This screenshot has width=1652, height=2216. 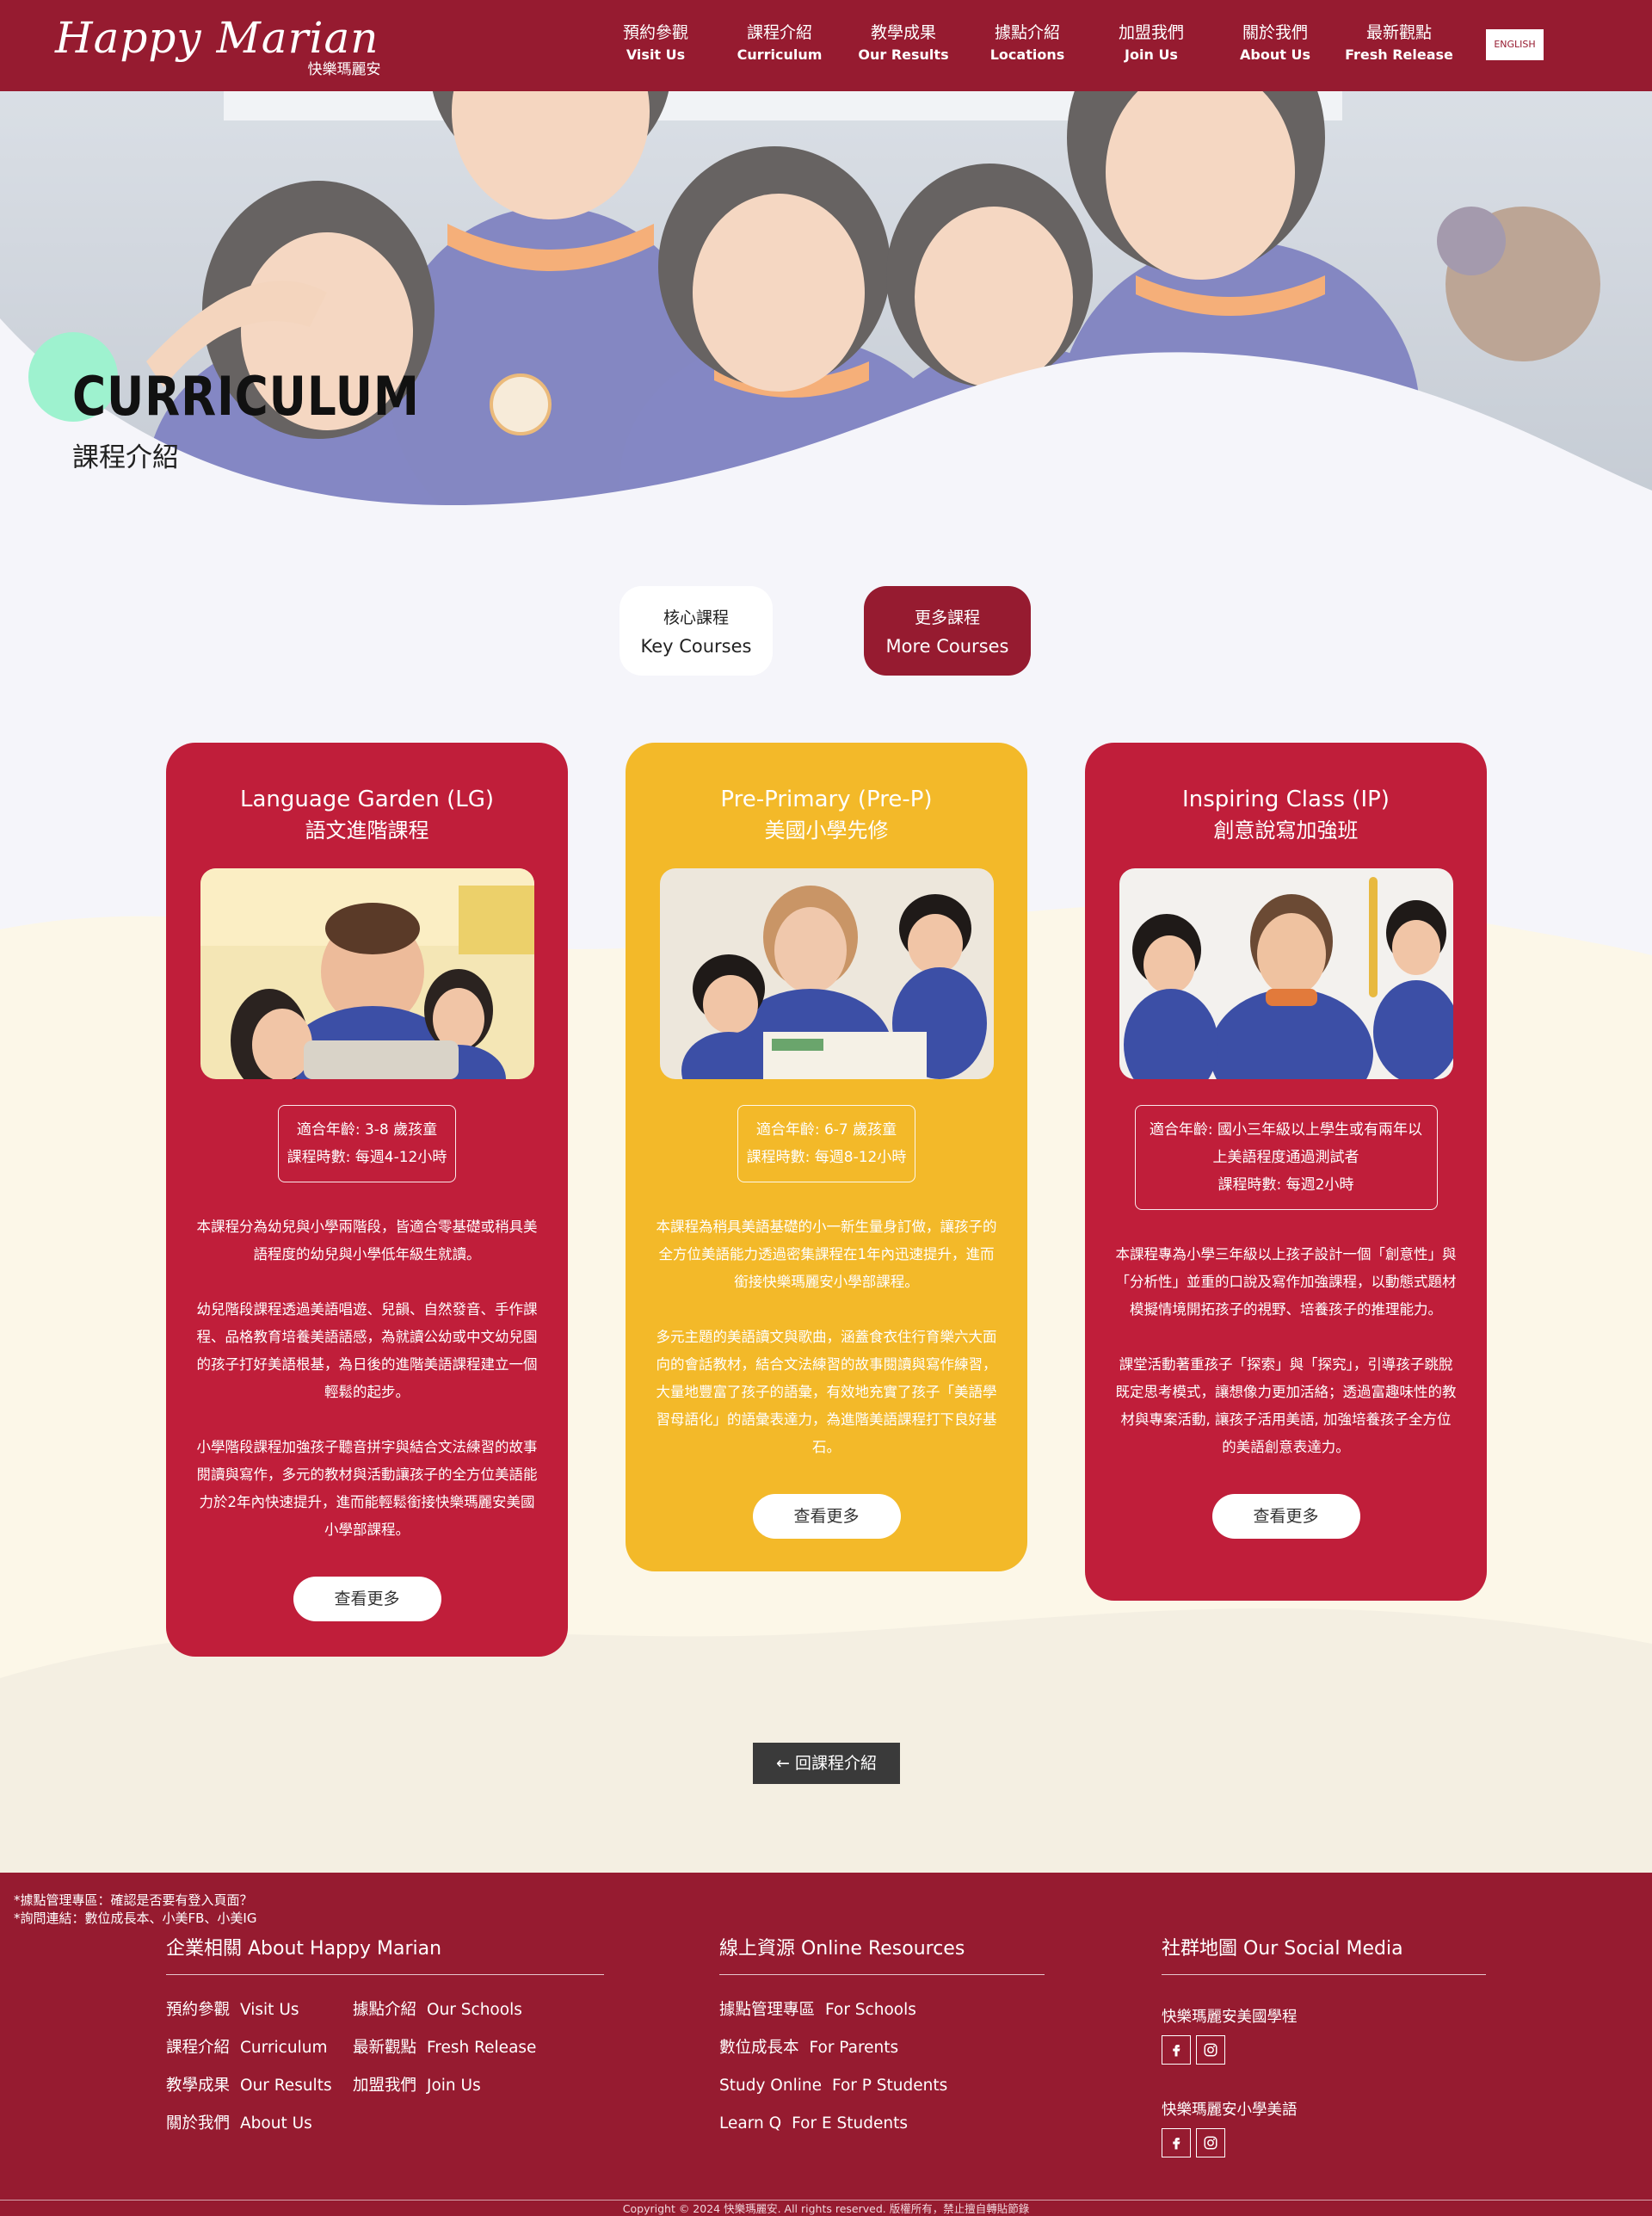 I want to click on footer-link-zh: 據點管理專區, so click(x=767, y=2010).